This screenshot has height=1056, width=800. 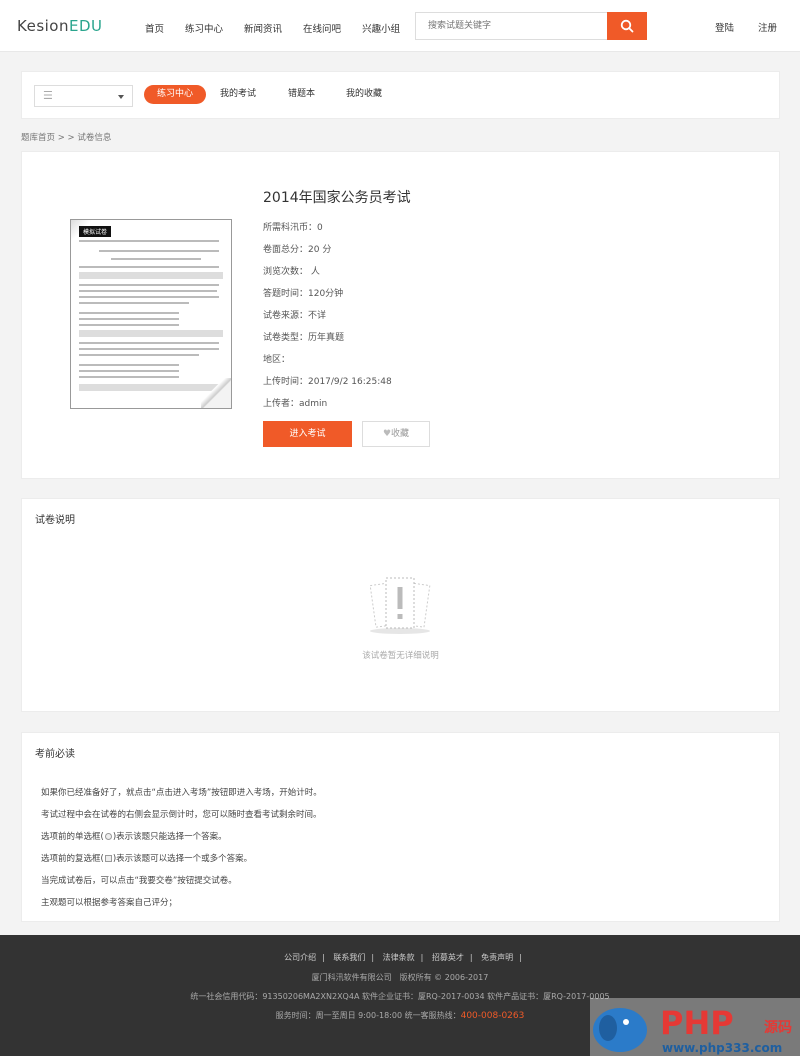 What do you see at coordinates (85, 26) in the screenshot?
I see `logo-accent-text: EDU` at bounding box center [85, 26].